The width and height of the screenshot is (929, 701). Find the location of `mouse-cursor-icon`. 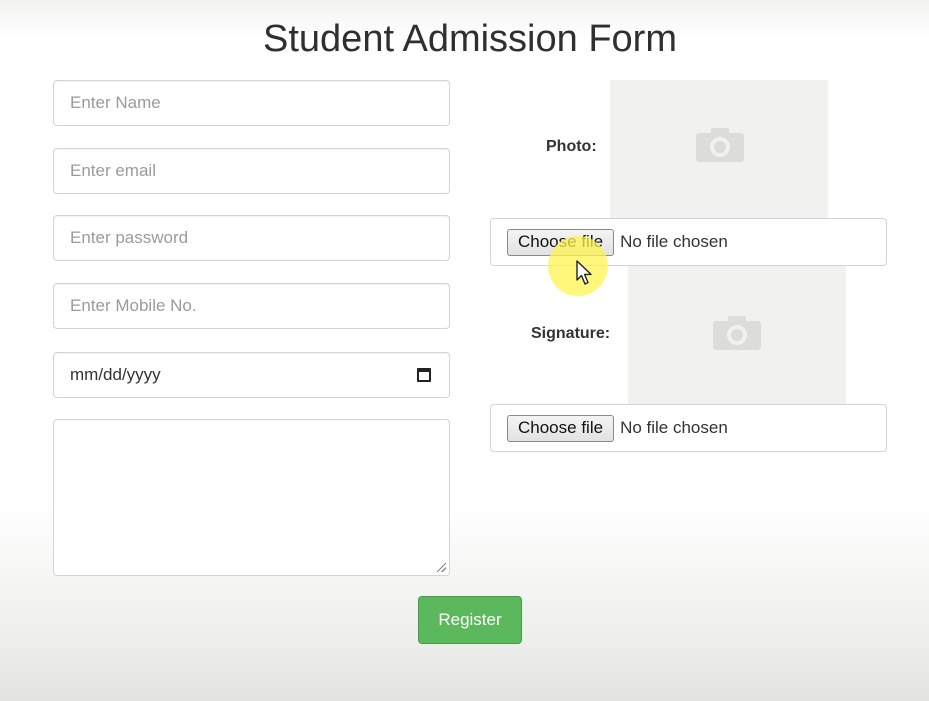

mouse-cursor-icon is located at coordinates (584, 272).